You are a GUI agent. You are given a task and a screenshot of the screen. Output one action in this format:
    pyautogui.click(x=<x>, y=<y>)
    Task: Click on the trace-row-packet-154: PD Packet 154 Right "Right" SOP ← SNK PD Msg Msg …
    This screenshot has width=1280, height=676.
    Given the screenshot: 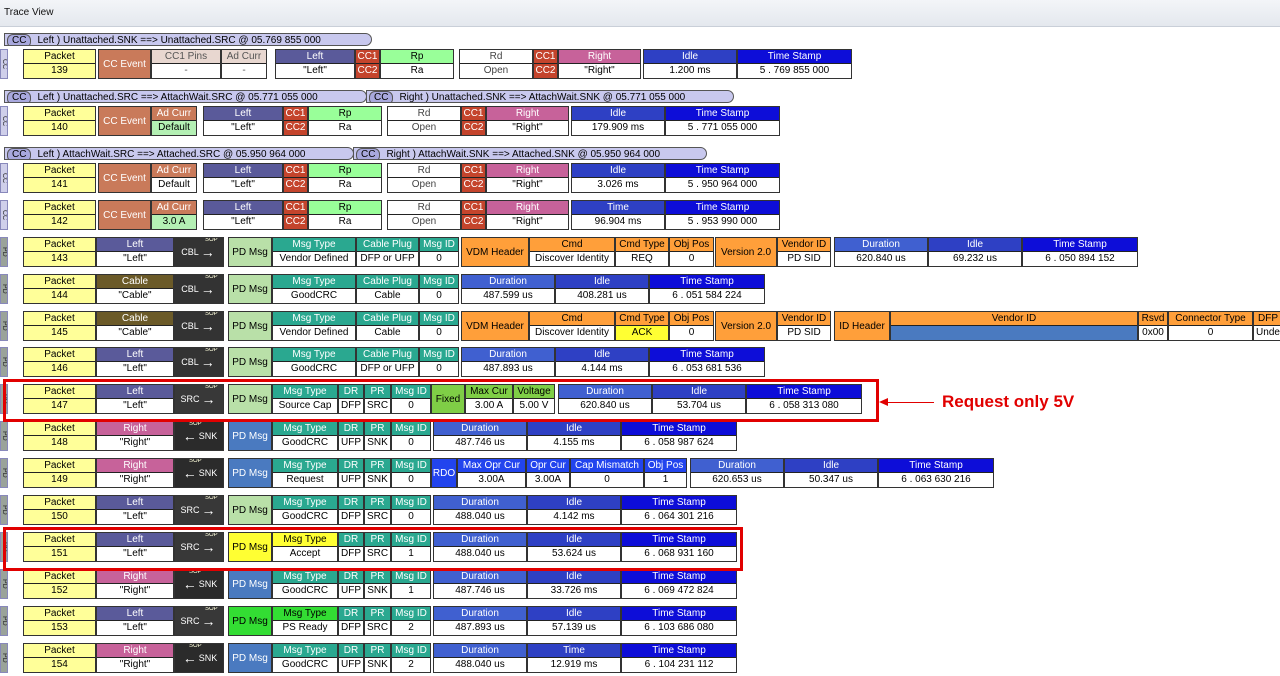 What is the action you would take?
    pyautogui.click(x=640, y=657)
    